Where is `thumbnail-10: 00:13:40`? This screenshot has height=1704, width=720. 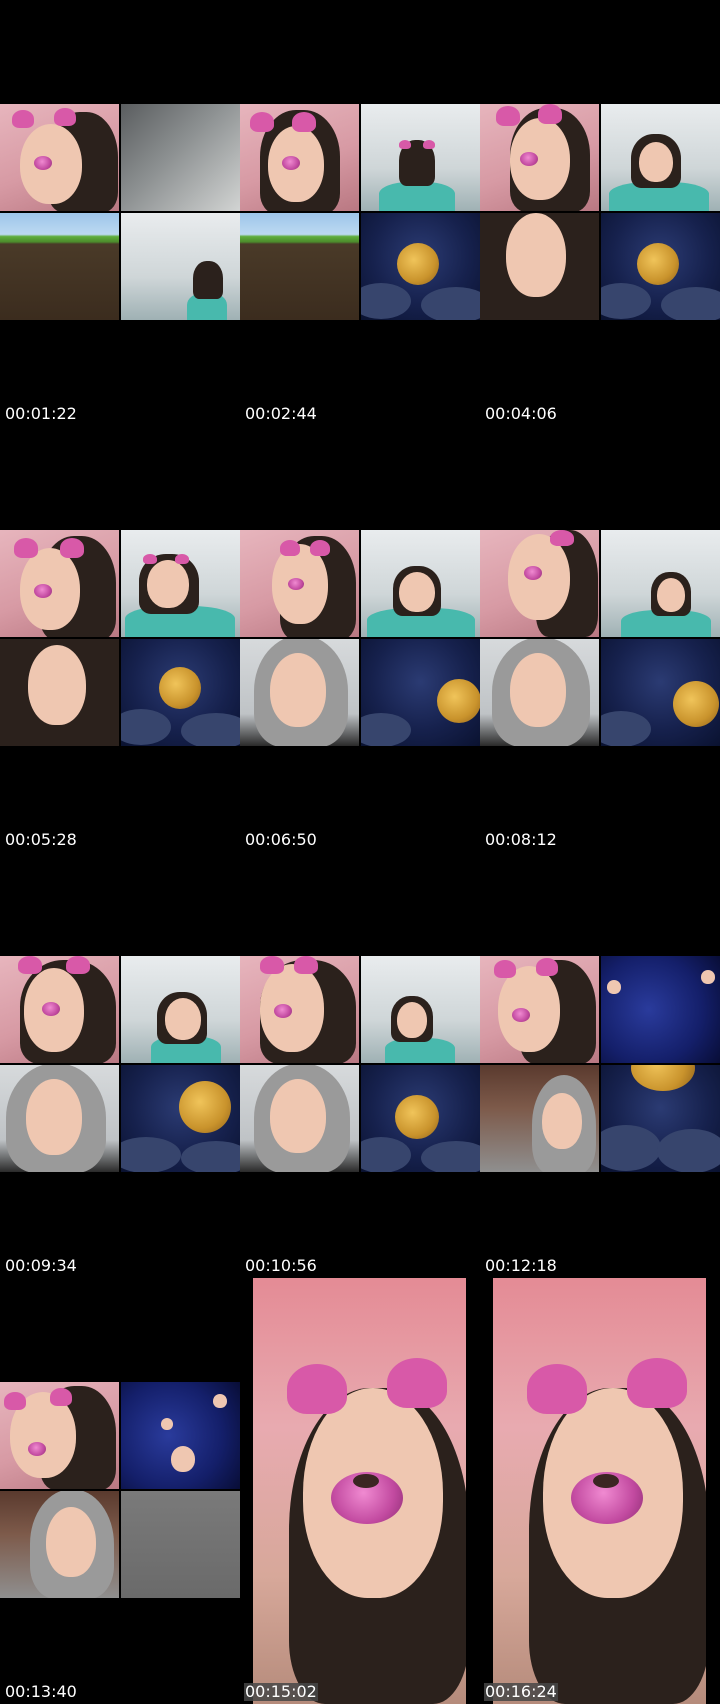 thumbnail-10: 00:13:40 is located at coordinates (120, 1491).